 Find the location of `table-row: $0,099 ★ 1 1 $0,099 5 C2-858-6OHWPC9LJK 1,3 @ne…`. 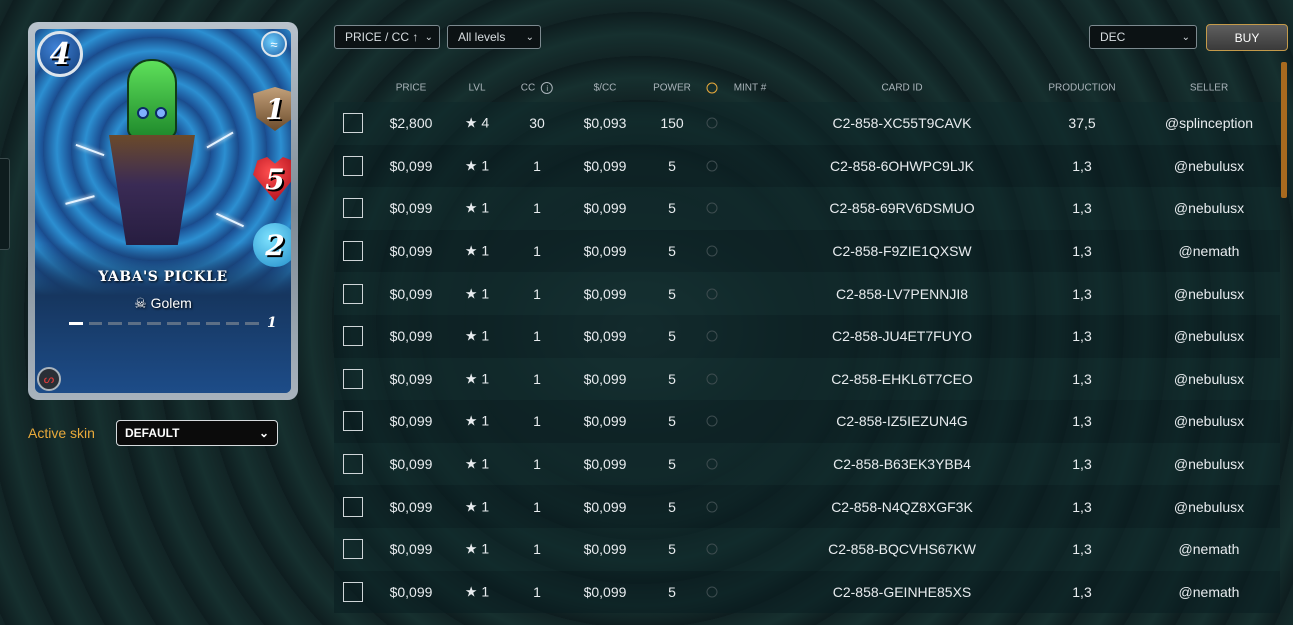

table-row: $0,099 ★ 1 1 $0,099 5 C2-858-6OHWPC9LJK 1,3 @ne… is located at coordinates (807, 166).